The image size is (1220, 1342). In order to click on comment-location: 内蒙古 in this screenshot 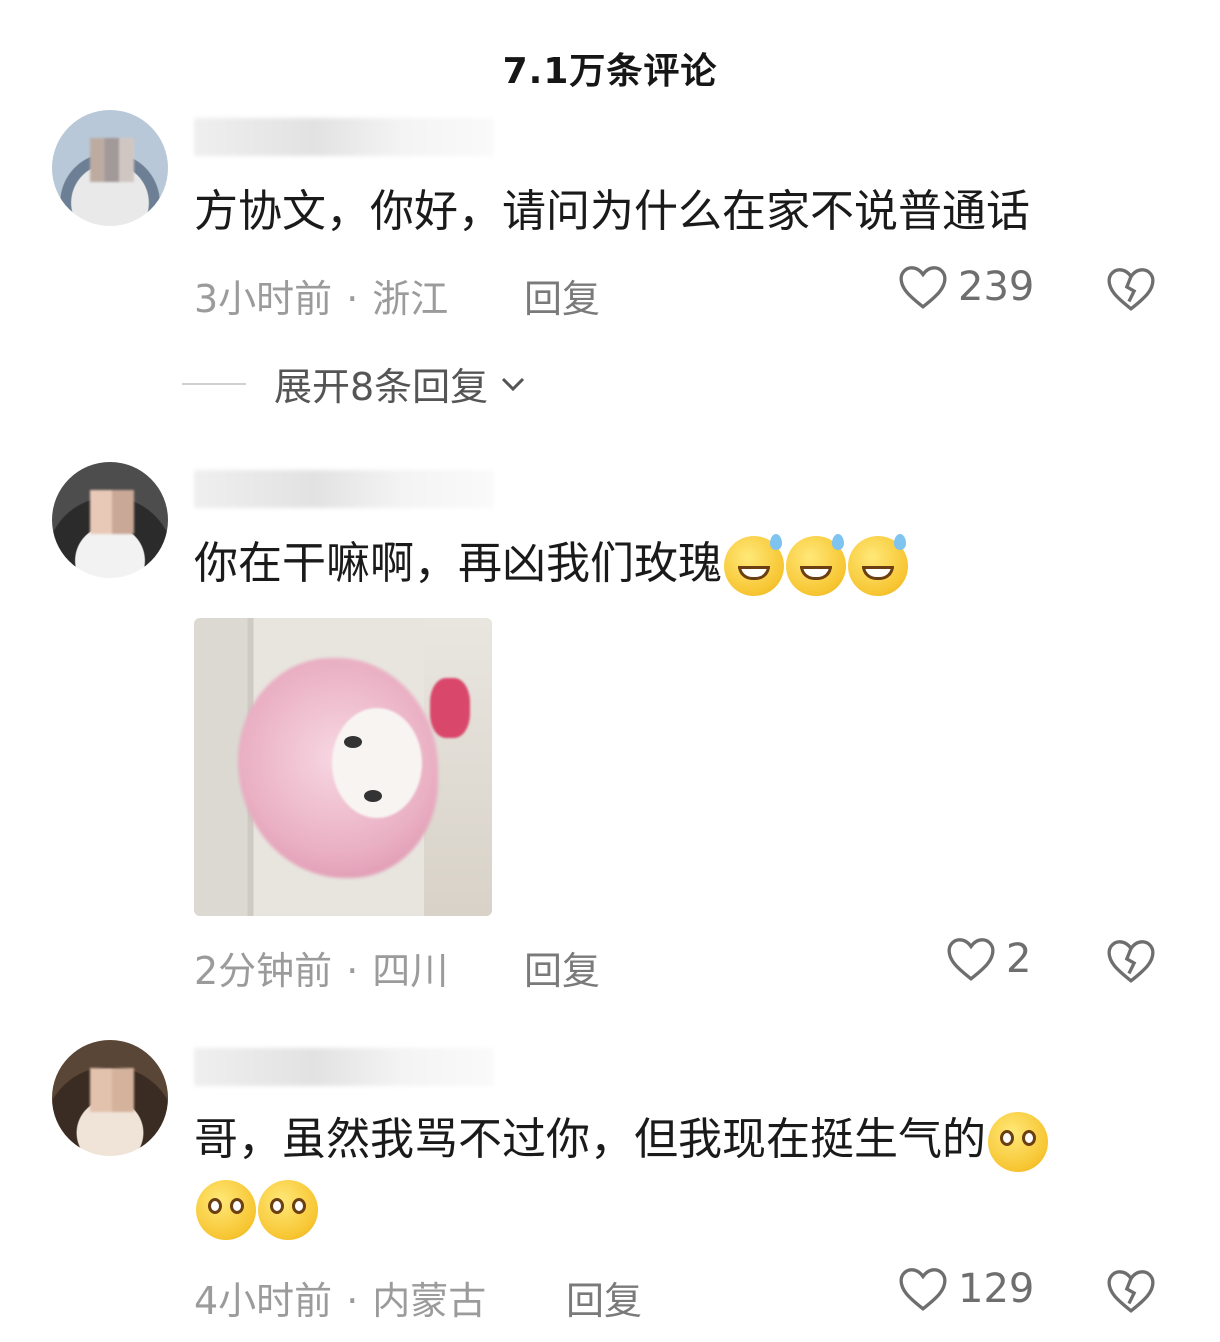, I will do `click(429, 1301)`.